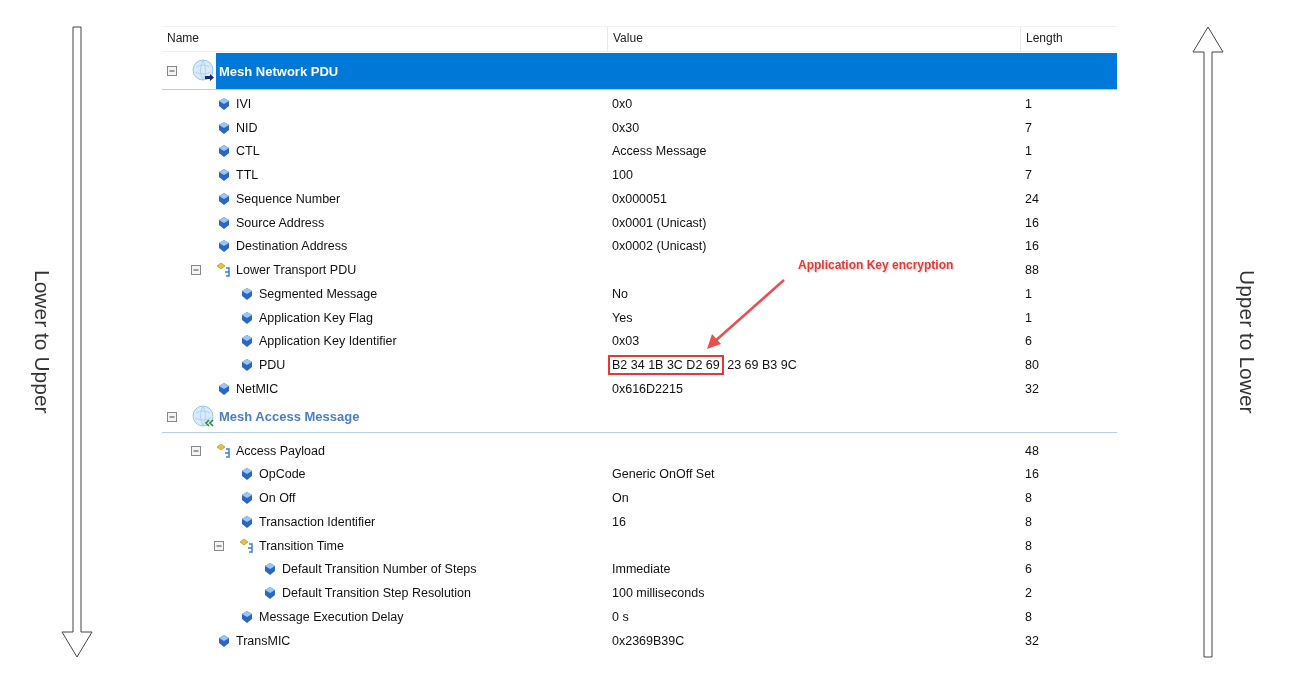  What do you see at coordinates (292, 246) in the screenshot?
I see `field-name: Destination Address` at bounding box center [292, 246].